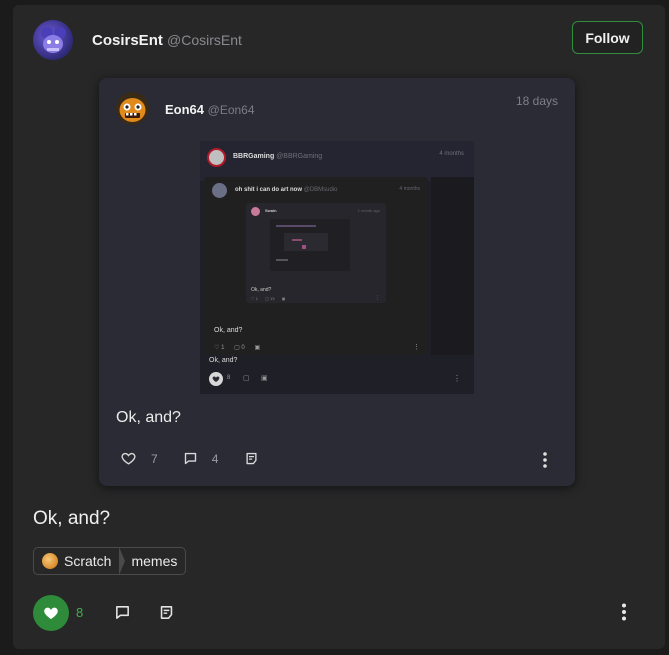 This screenshot has height=655, width=669. I want to click on shot-repost-icon: ▣, so click(264, 378).